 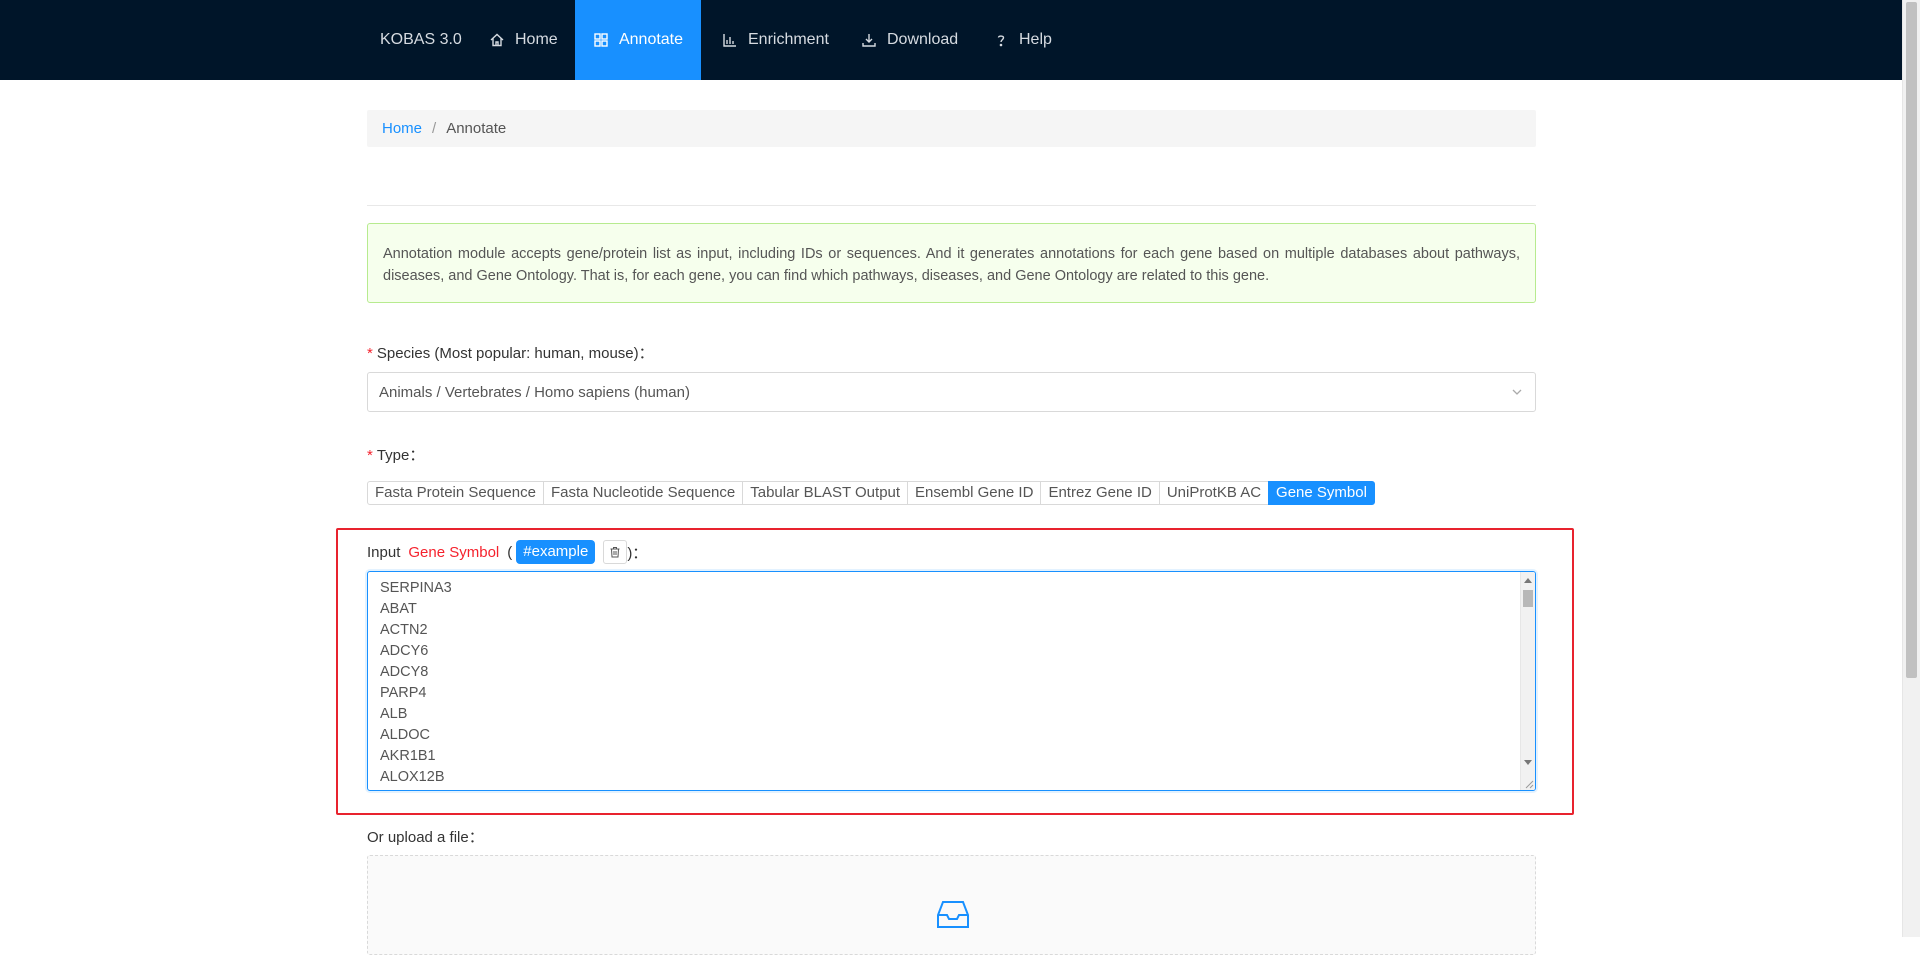 I want to click on clear-button, so click(x=615, y=552).